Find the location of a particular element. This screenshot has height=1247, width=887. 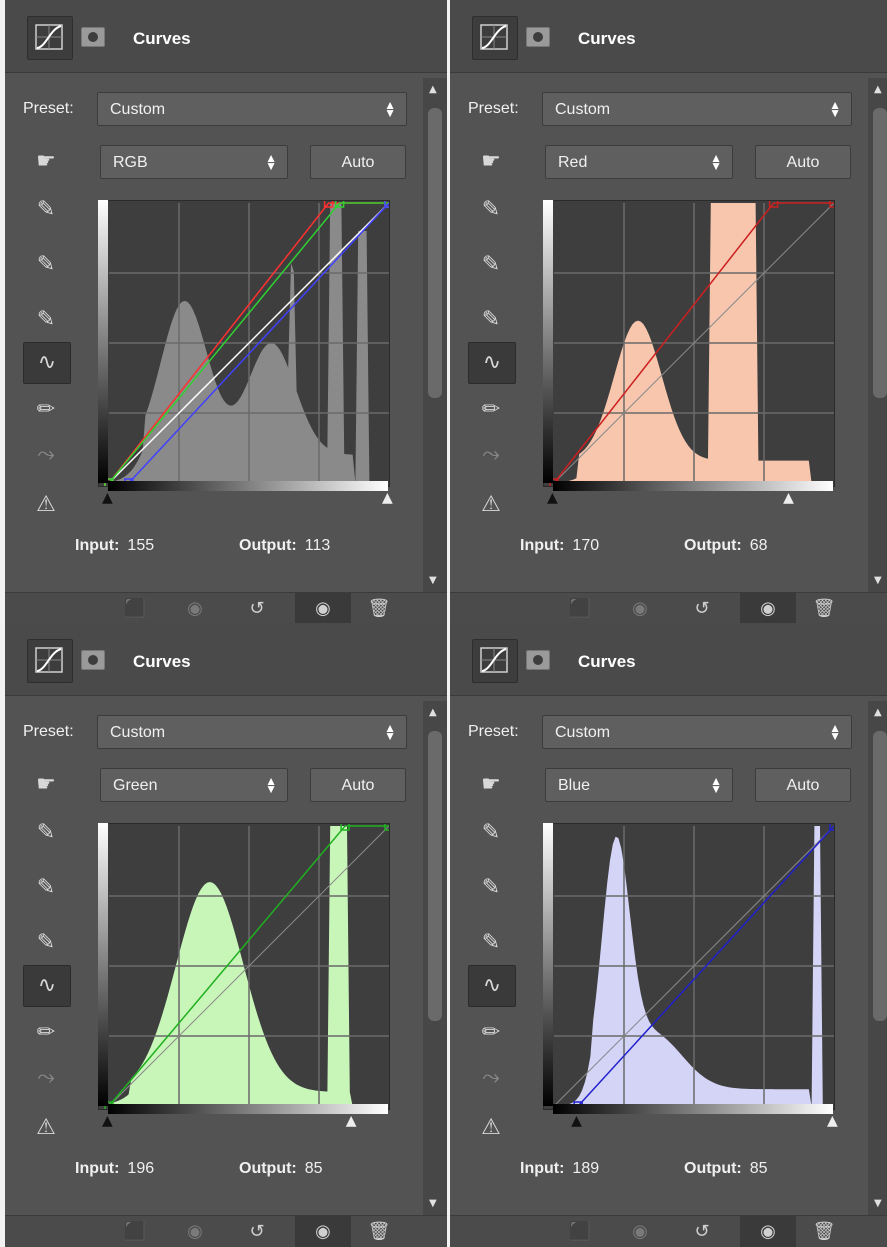

channel-select: Red ▲ ▼ is located at coordinates (639, 162).